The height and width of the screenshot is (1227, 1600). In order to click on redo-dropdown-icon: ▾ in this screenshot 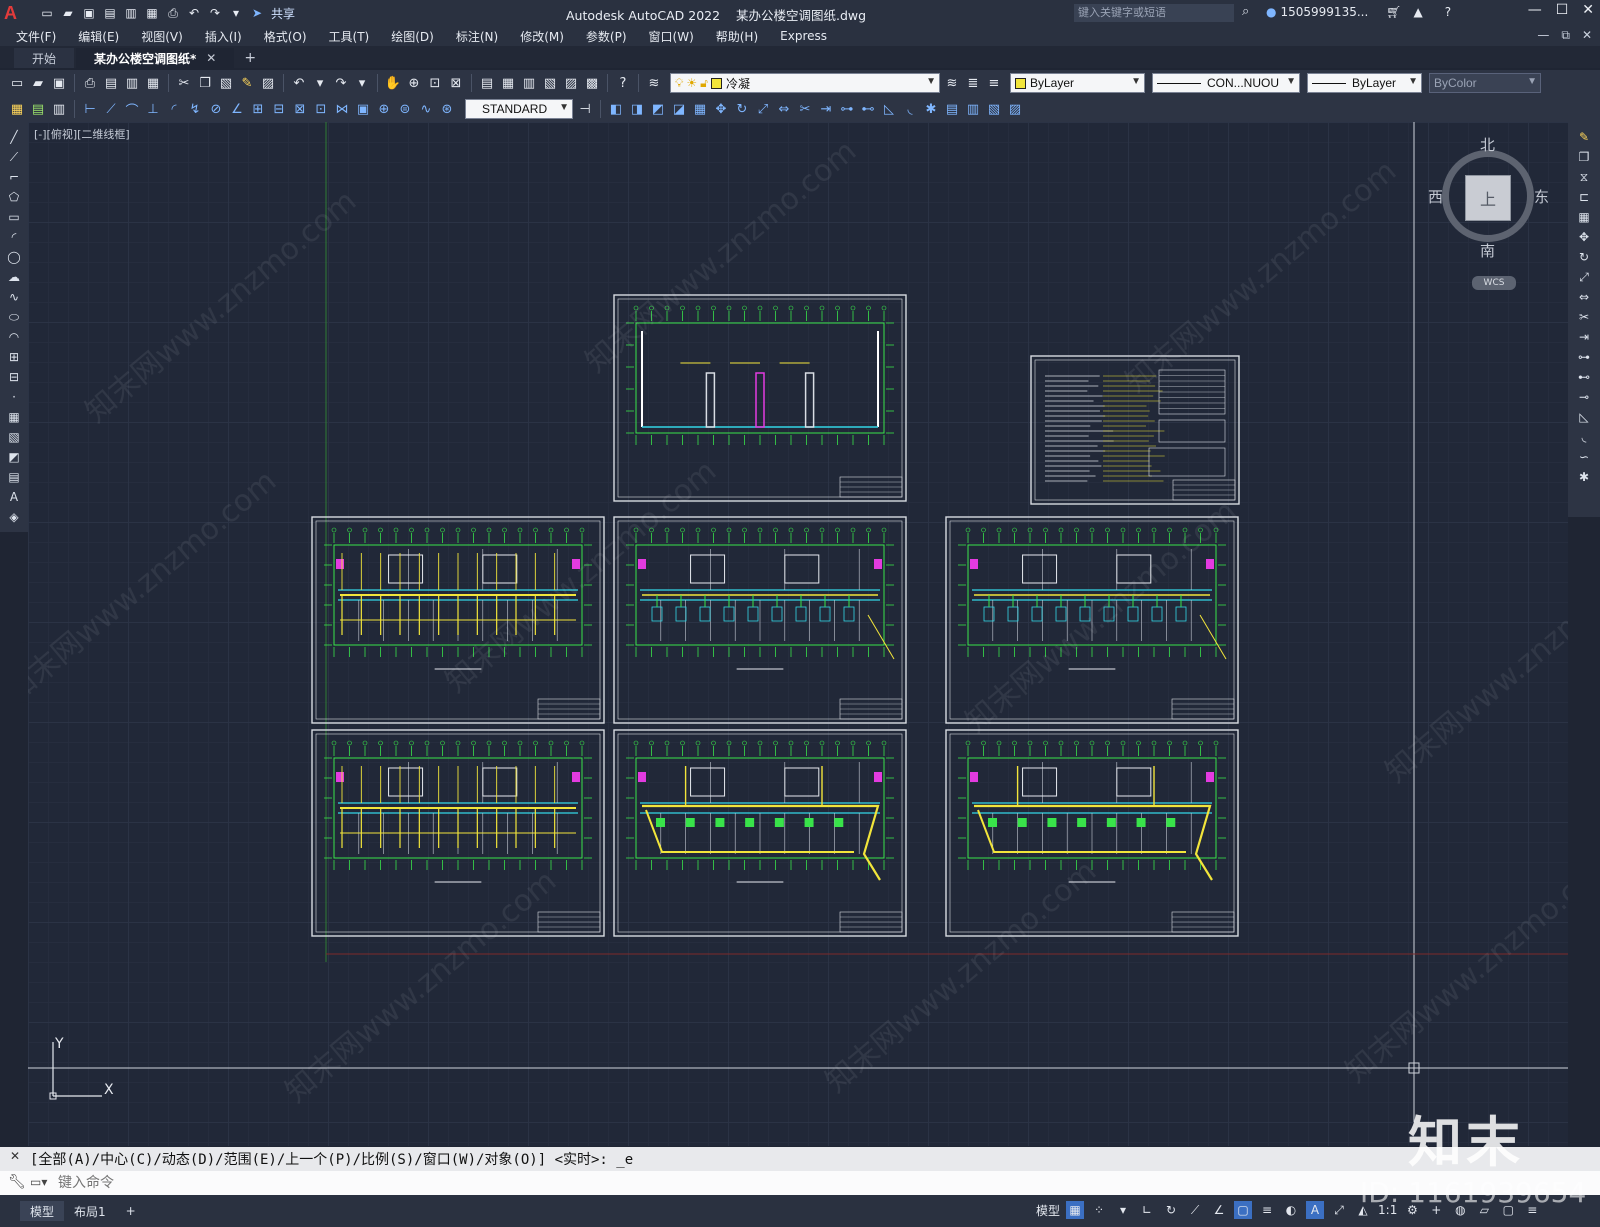, I will do `click(362, 83)`.